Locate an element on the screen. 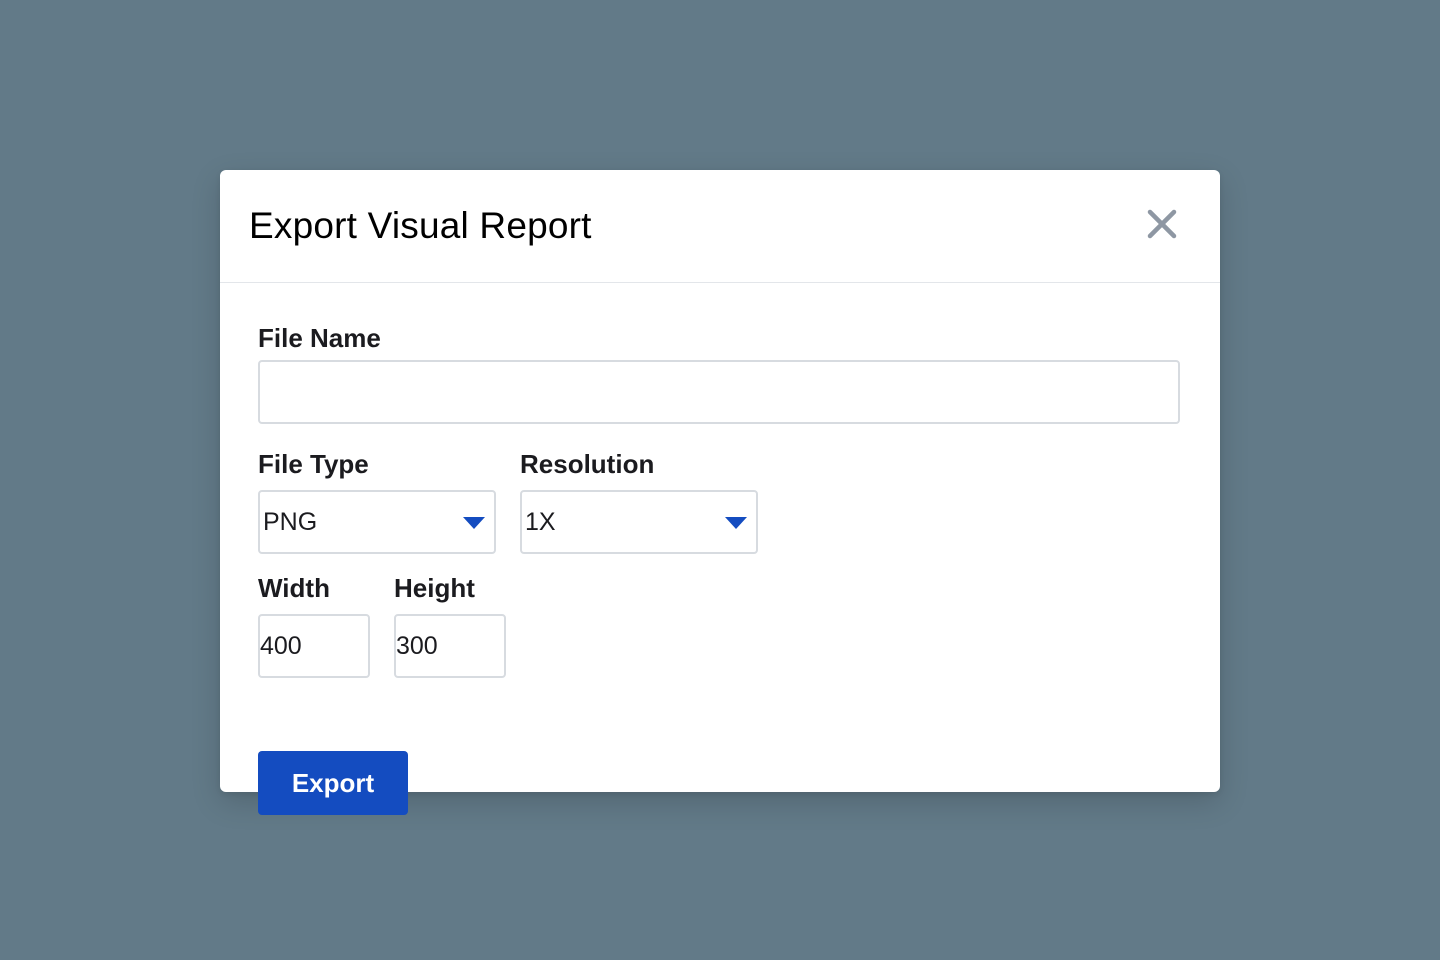  file-type-label: File Type is located at coordinates (313, 464).